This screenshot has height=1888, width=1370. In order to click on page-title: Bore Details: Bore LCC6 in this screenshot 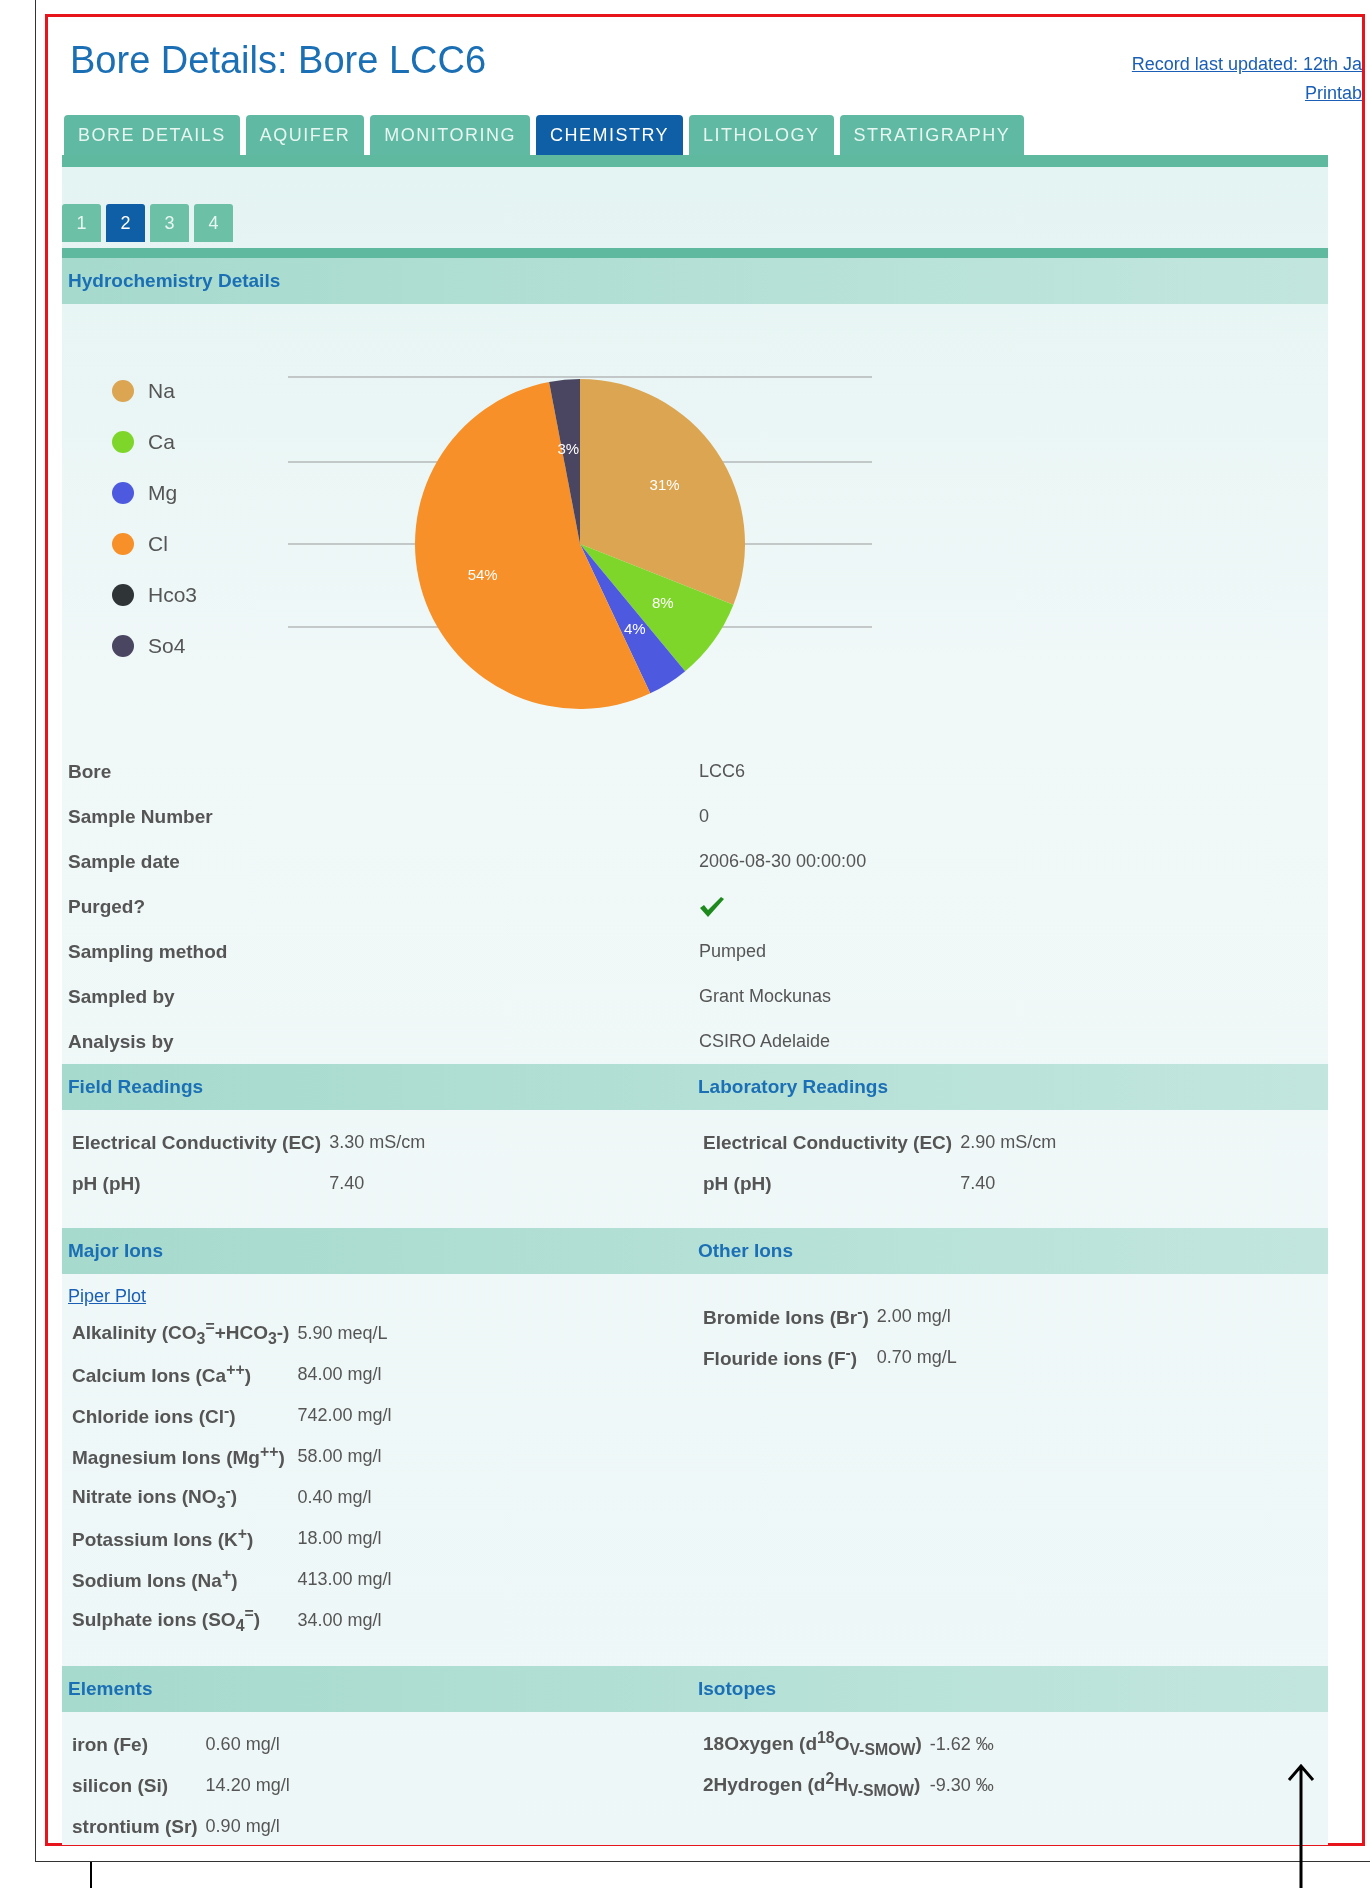, I will do `click(278, 61)`.